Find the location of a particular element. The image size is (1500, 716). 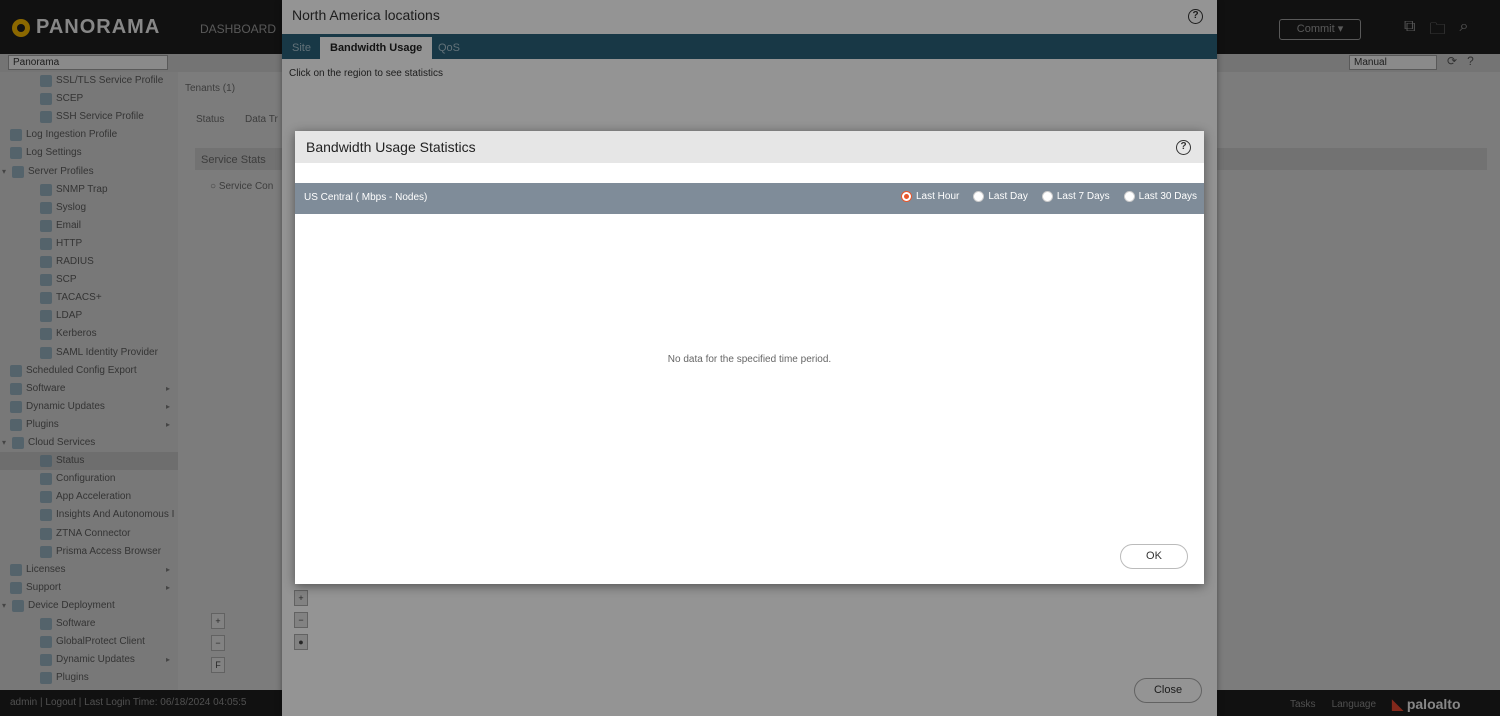

radio-label: Last Hour is located at coordinates (938, 196).